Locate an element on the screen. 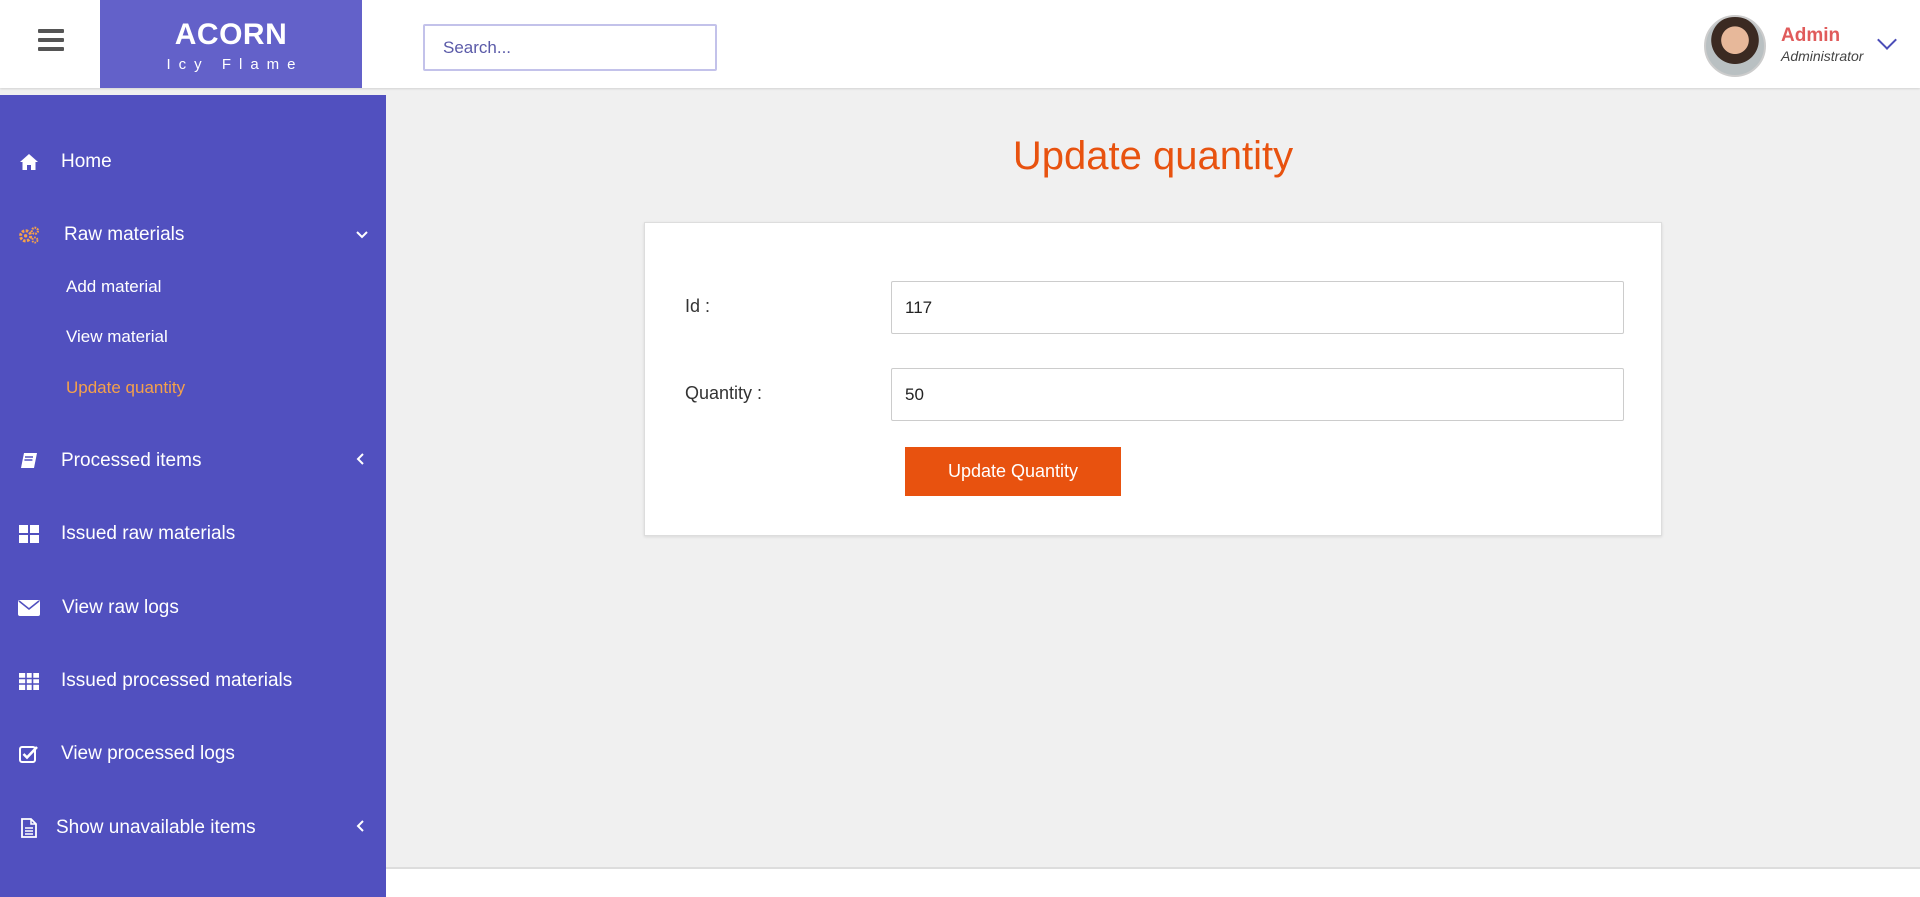 Image resolution: width=1920 pixels, height=897 pixels. sidebar-item-label: Home is located at coordinates (86, 161).